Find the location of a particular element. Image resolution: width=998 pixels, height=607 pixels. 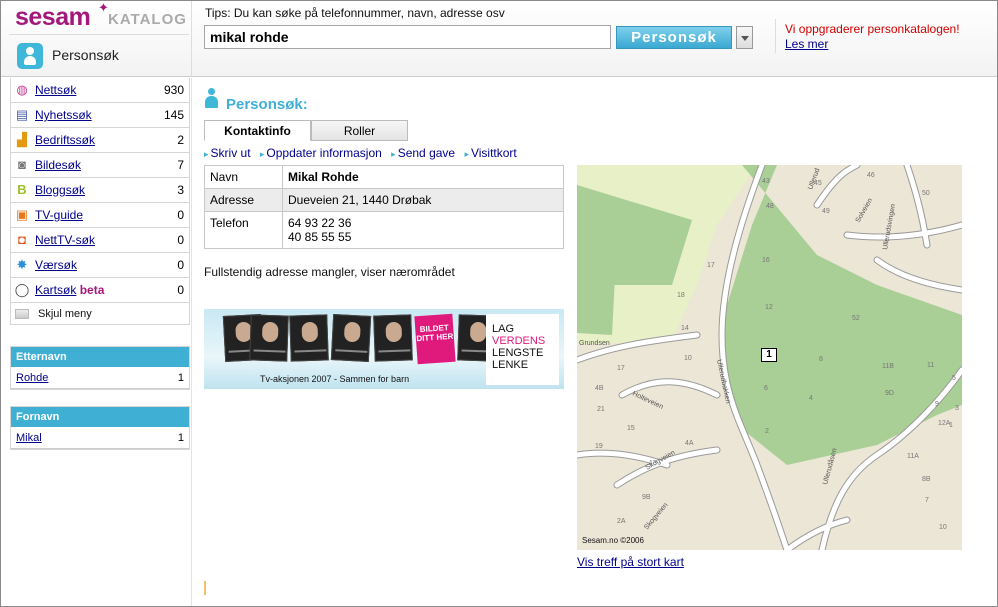

upgrade-notice: Vi oppgraderer personkatalogen! is located at coordinates (872, 29).